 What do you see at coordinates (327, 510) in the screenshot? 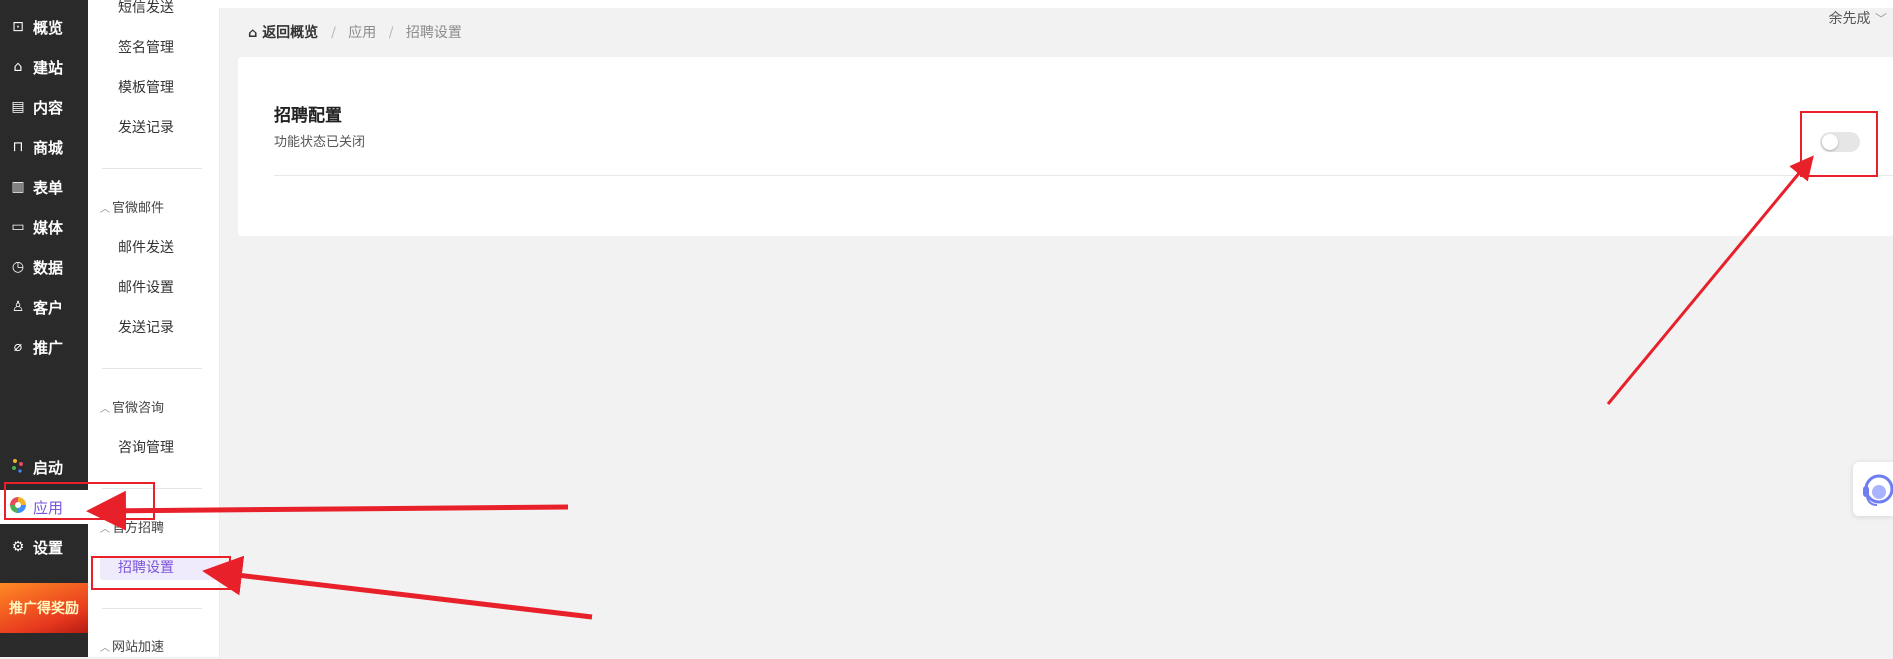
I see `arrow-to-apps` at bounding box center [327, 510].